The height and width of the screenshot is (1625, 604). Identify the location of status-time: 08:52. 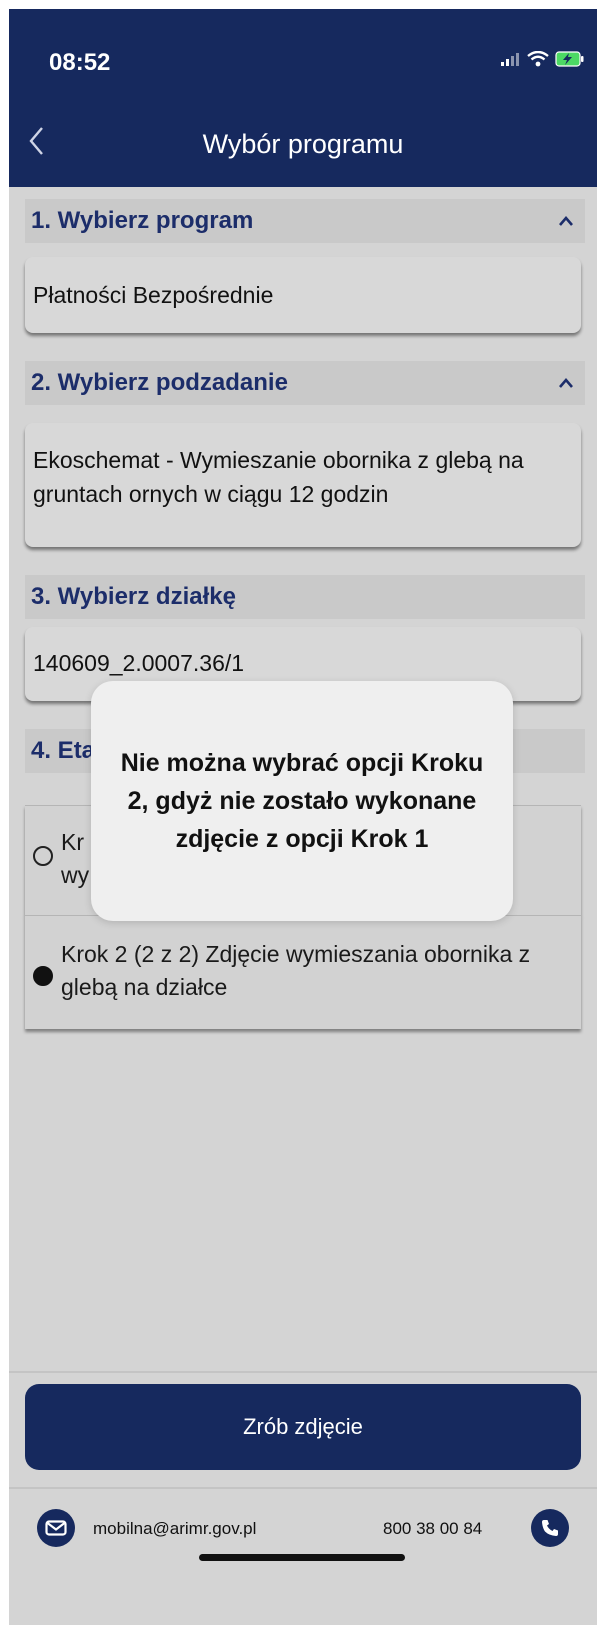
(80, 62).